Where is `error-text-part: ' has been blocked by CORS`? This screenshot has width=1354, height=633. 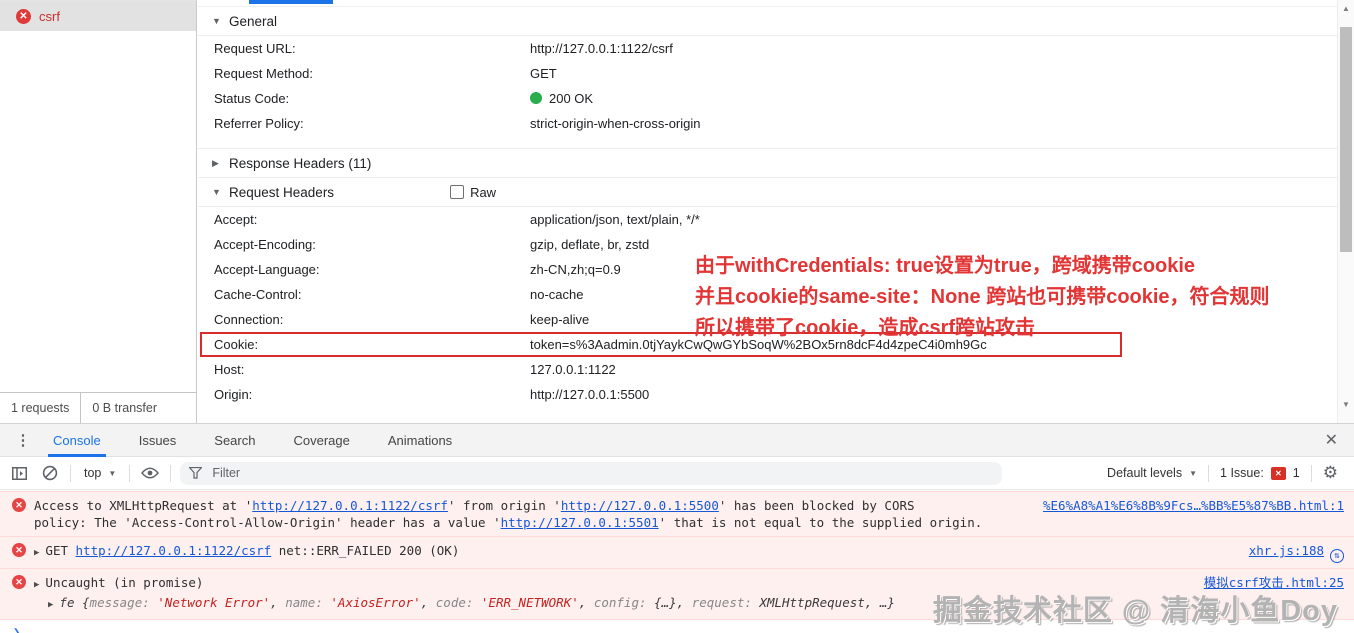
error-text-part: ' has been blocked by CORS is located at coordinates (816, 505).